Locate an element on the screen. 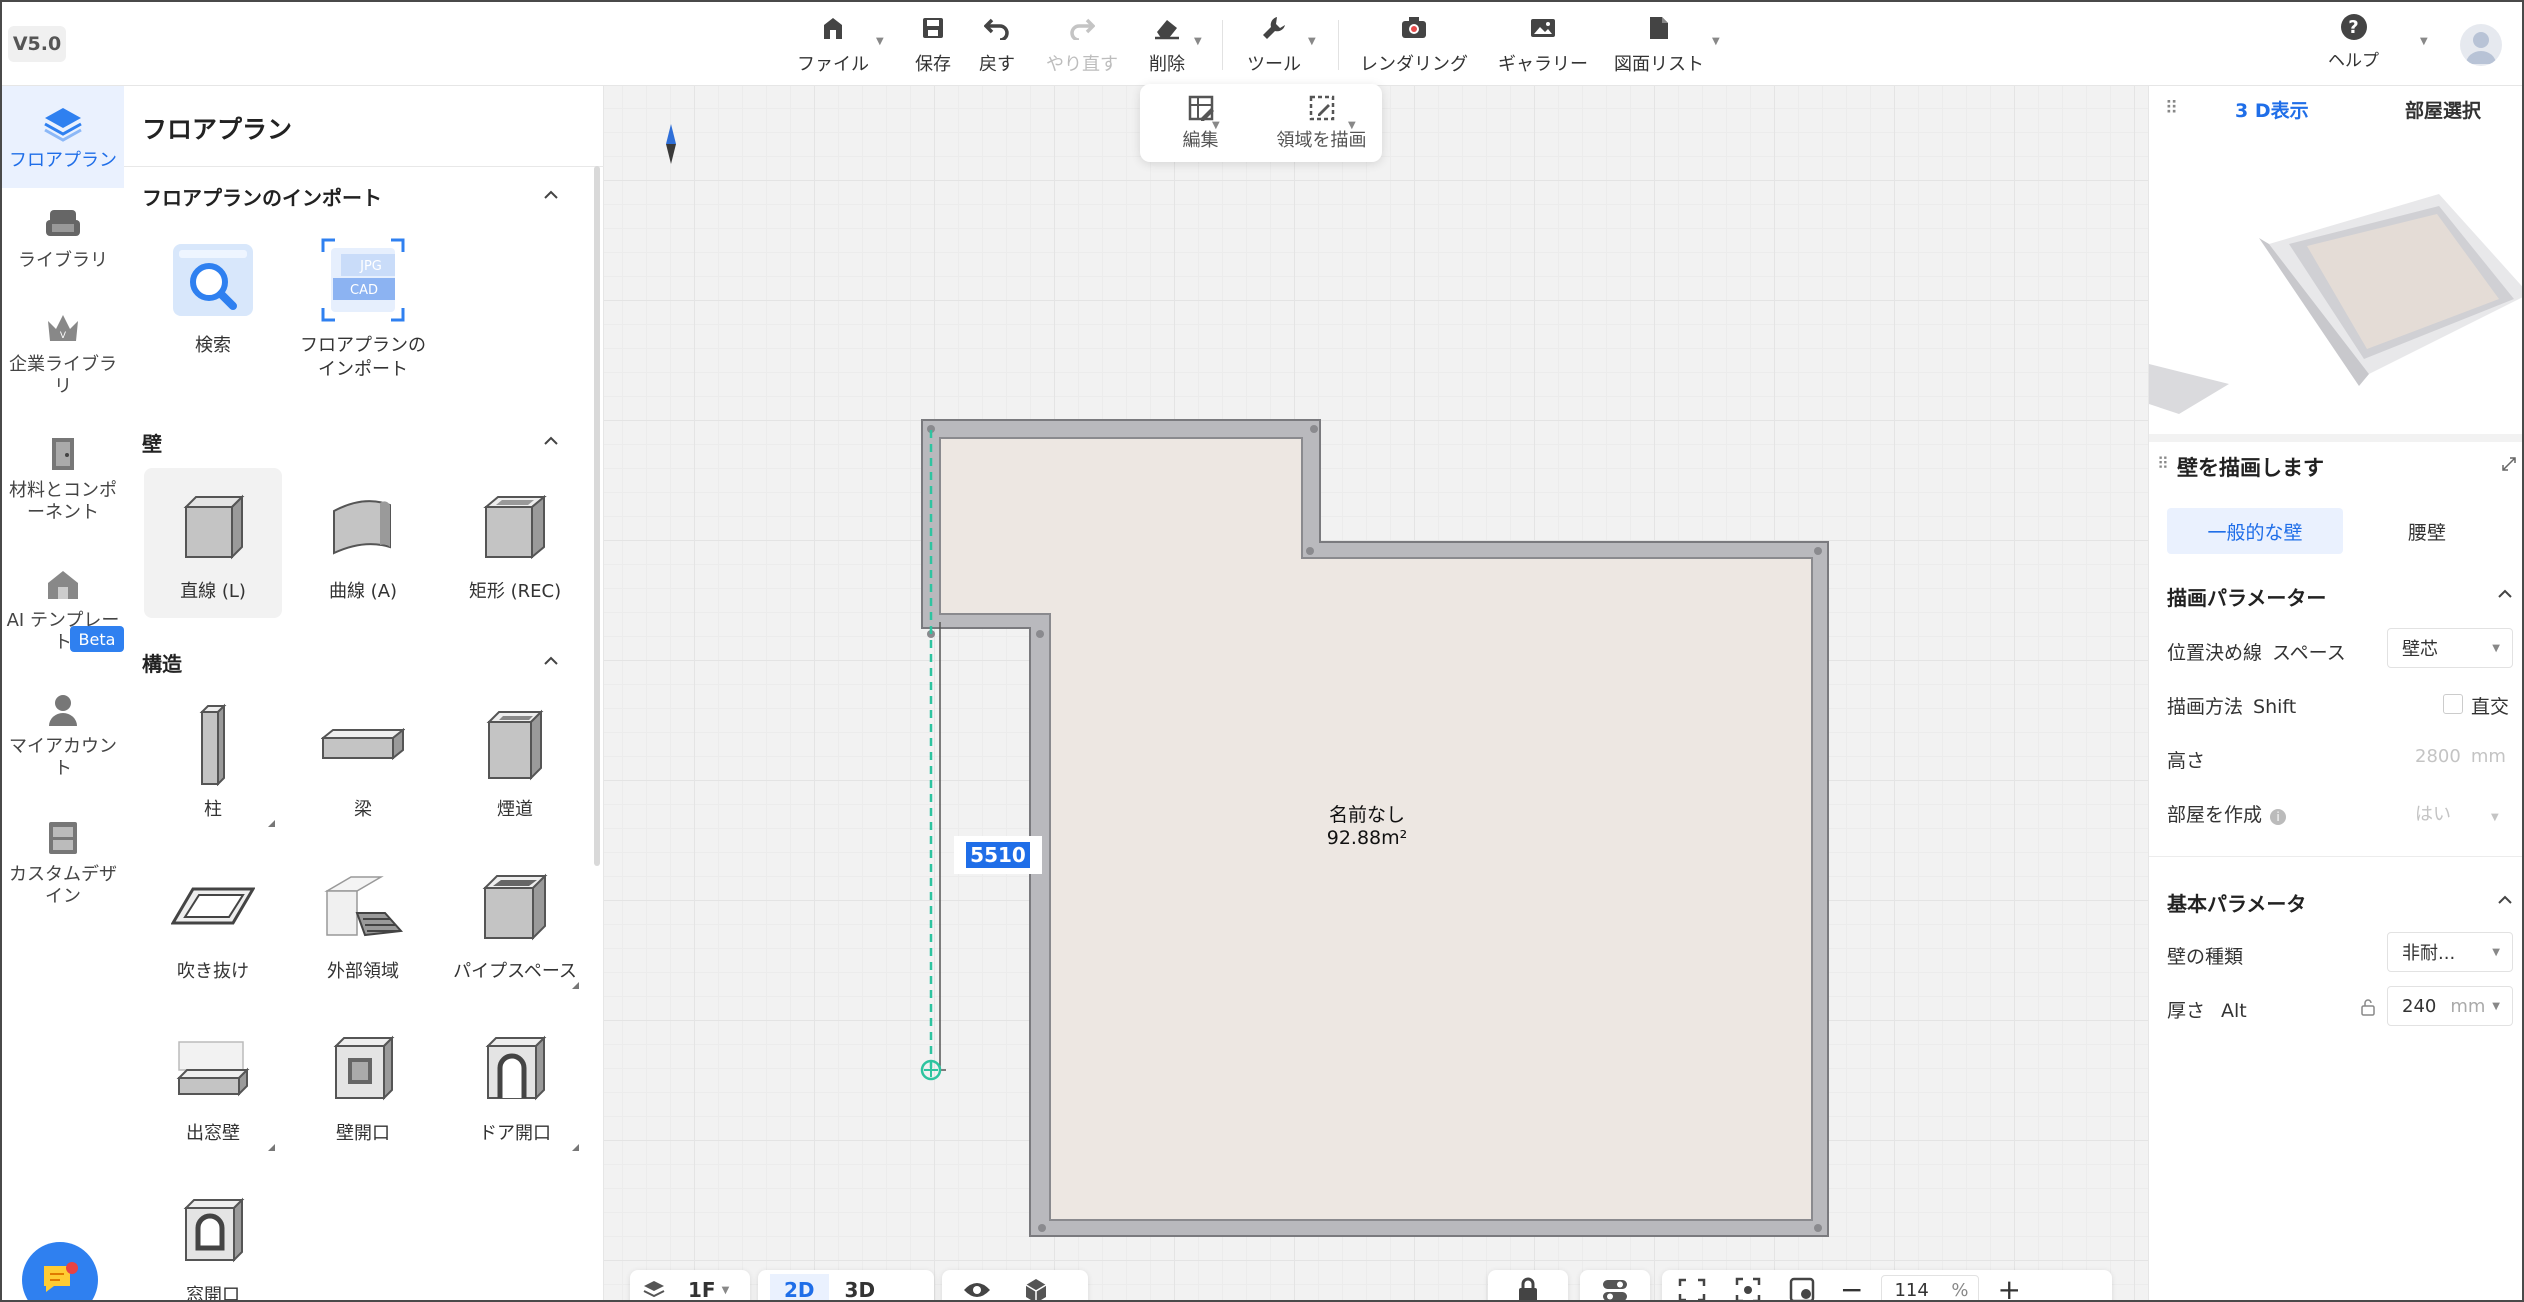  file-menu-button: ファイル is located at coordinates (833, 45).